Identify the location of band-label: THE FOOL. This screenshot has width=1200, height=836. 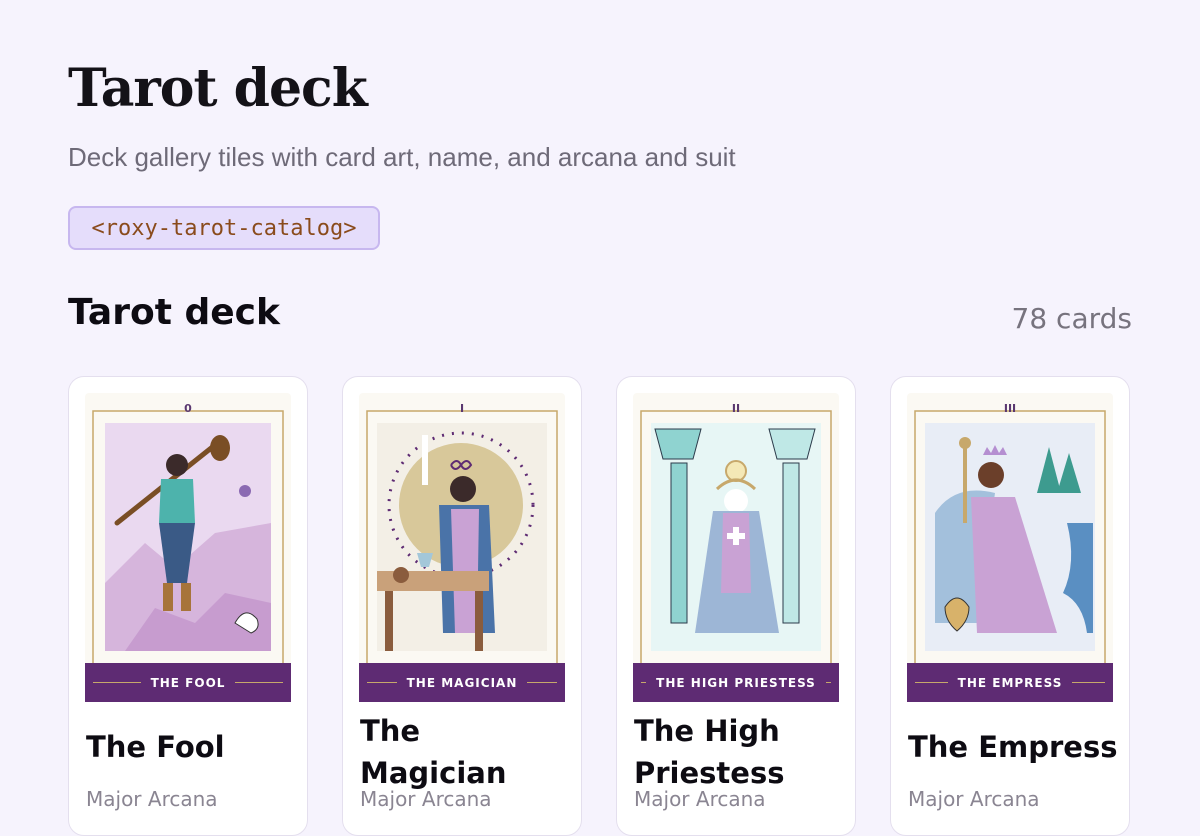
(188, 682).